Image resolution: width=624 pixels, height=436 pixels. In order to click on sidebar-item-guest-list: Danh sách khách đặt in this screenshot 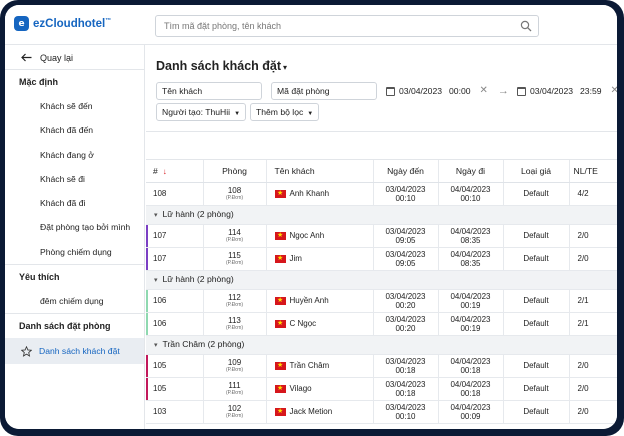, I will do `click(74, 351)`.